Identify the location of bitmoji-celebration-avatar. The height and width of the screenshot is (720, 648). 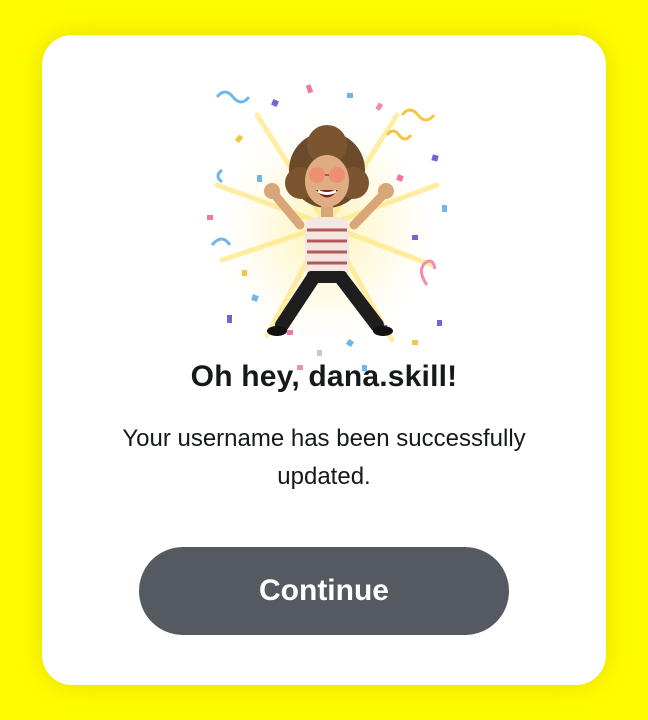
(327, 227).